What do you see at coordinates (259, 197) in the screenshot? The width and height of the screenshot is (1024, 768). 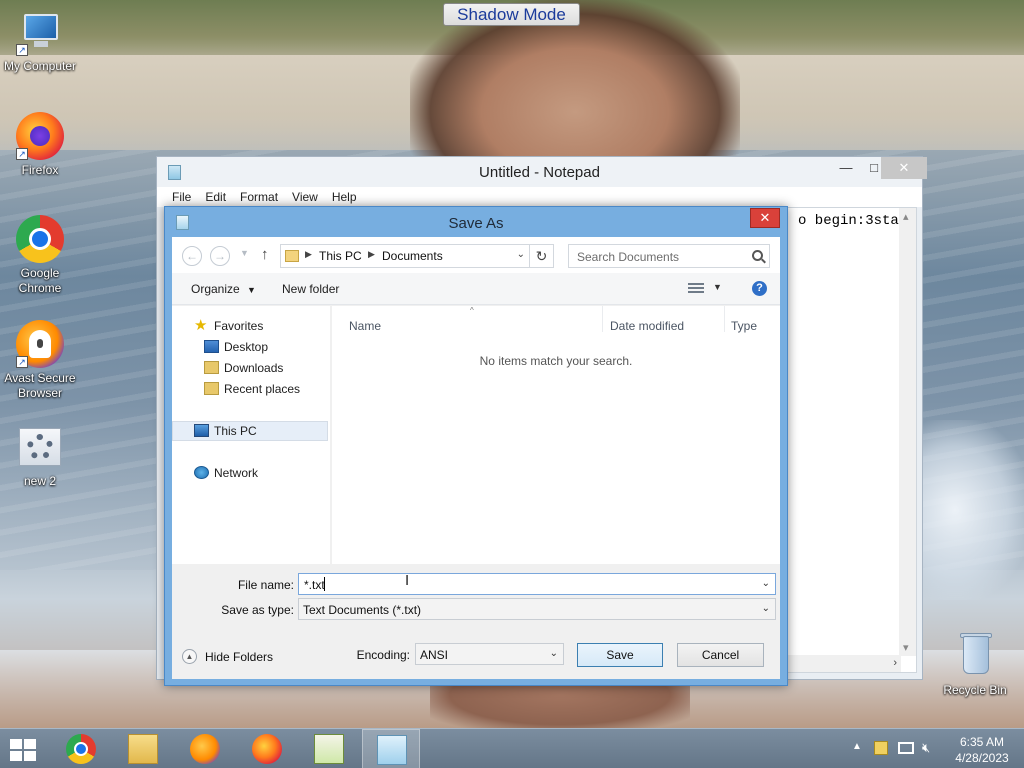 I see `menu-format: Format` at bounding box center [259, 197].